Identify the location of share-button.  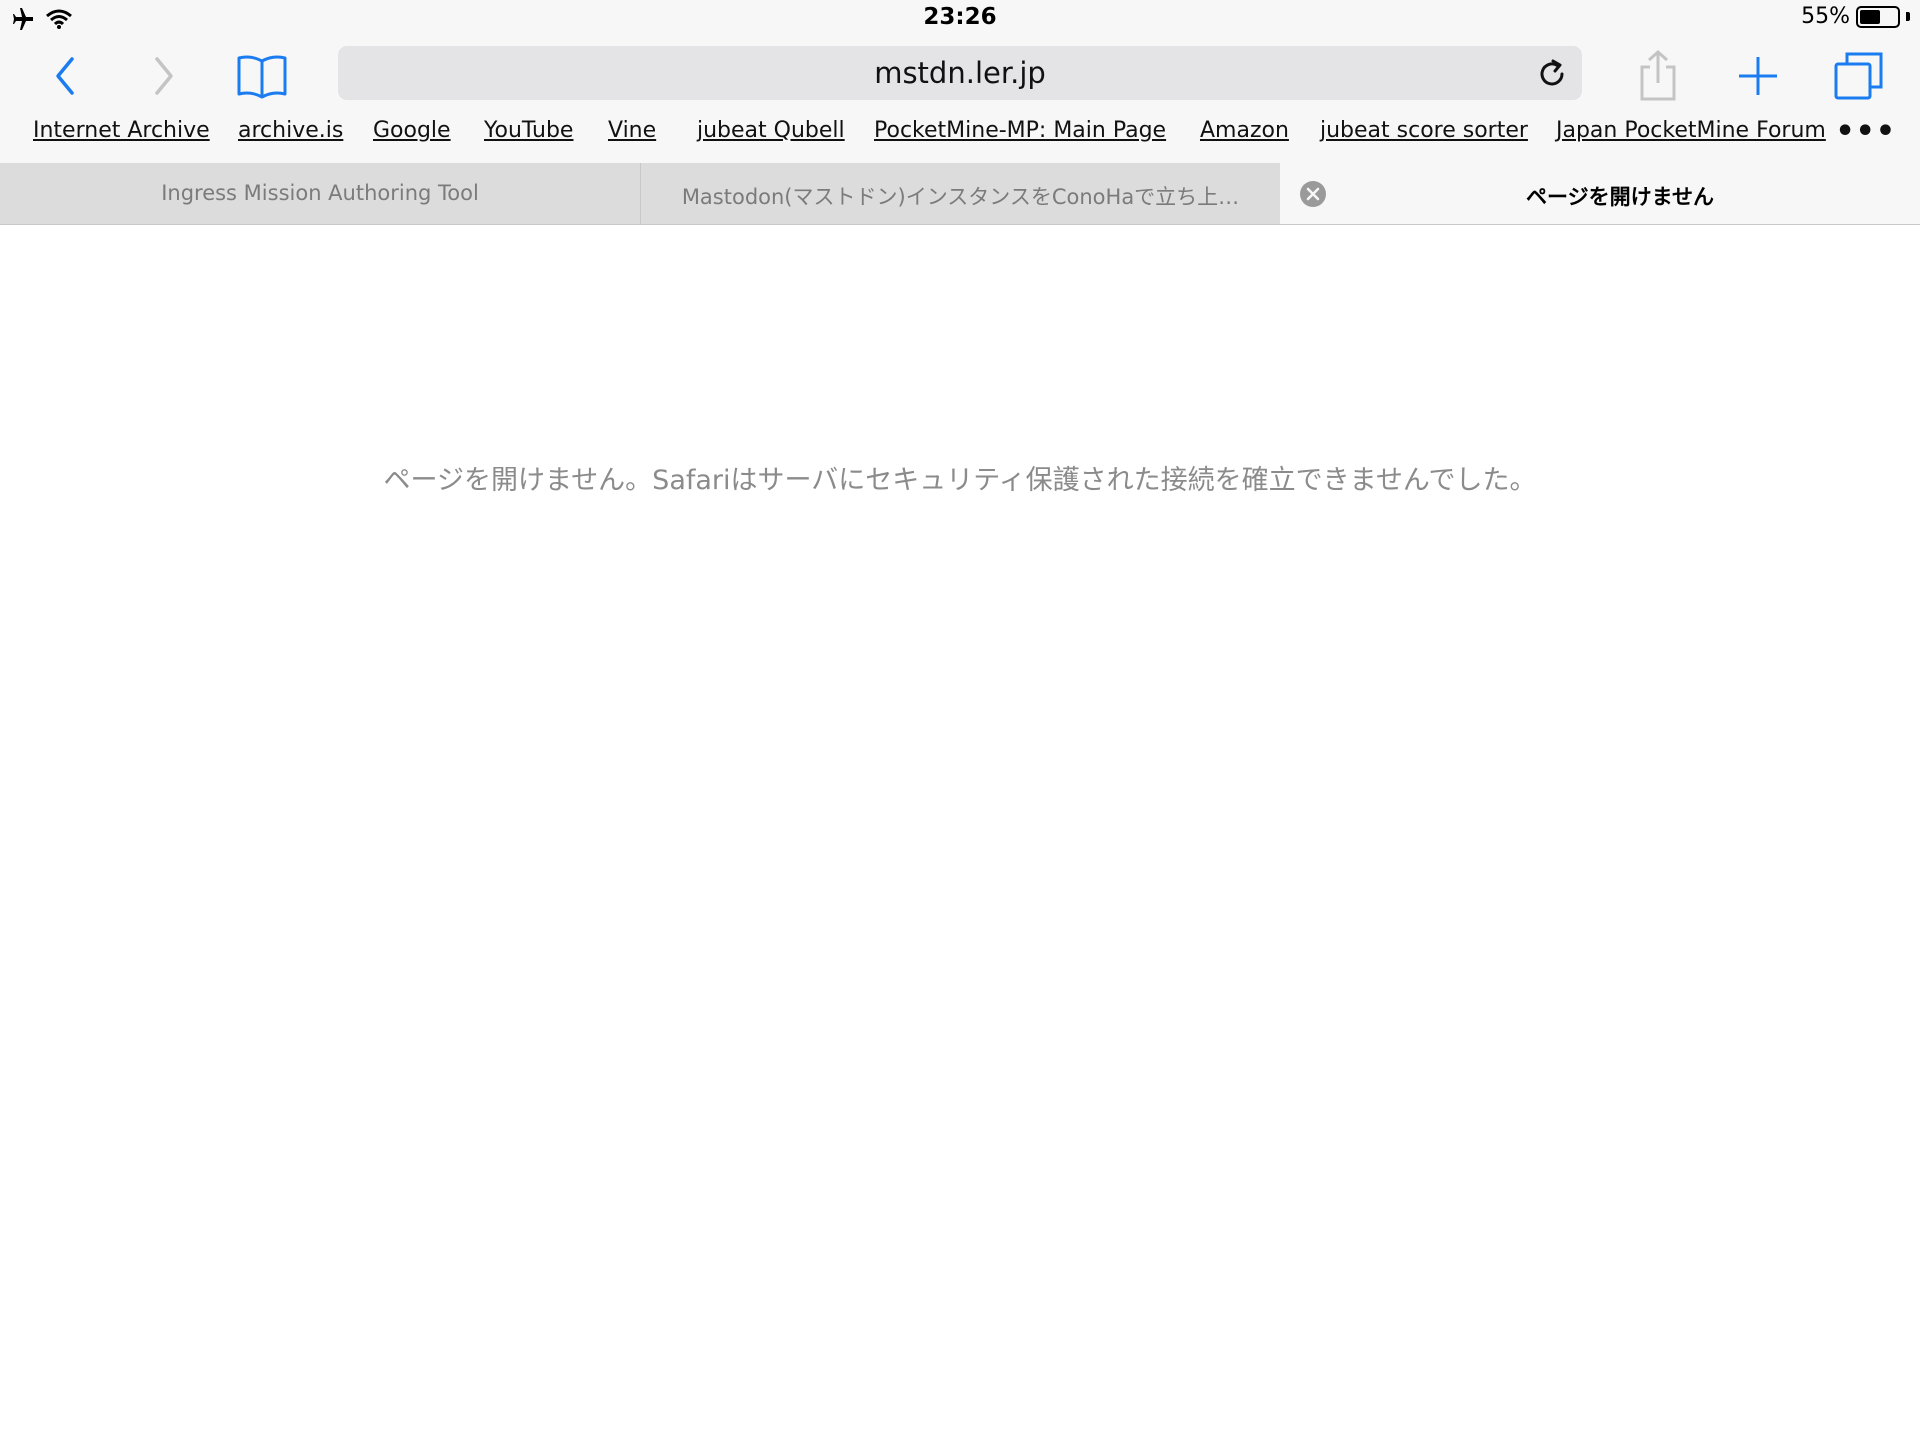
(1658, 76).